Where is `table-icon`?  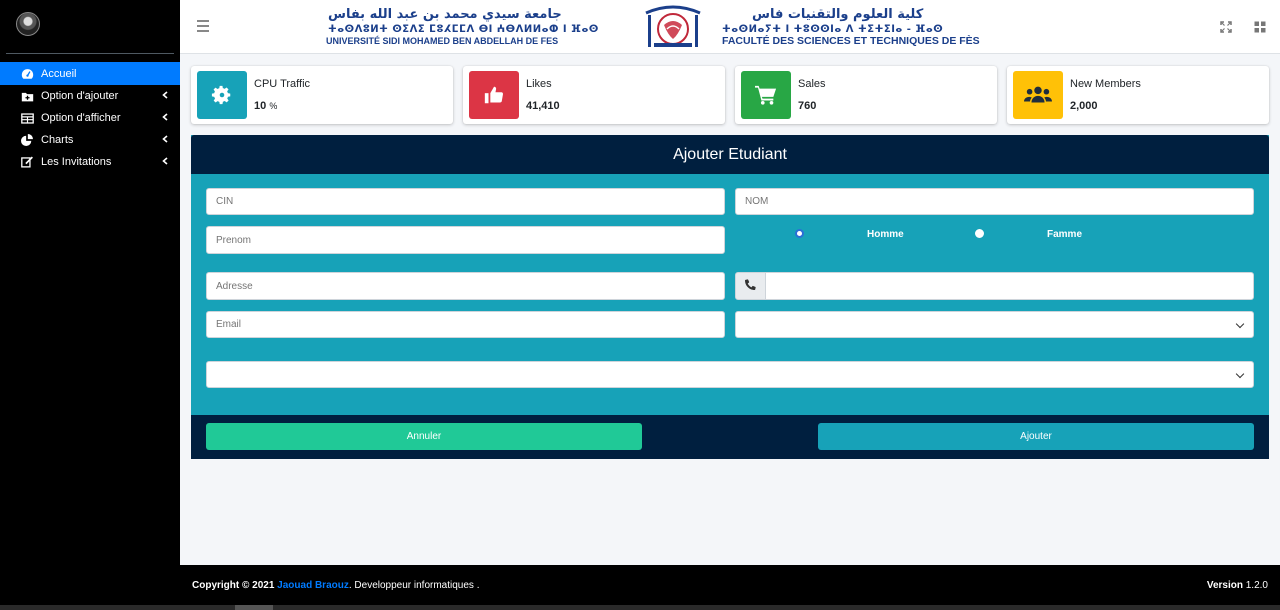
table-icon is located at coordinates (27, 118).